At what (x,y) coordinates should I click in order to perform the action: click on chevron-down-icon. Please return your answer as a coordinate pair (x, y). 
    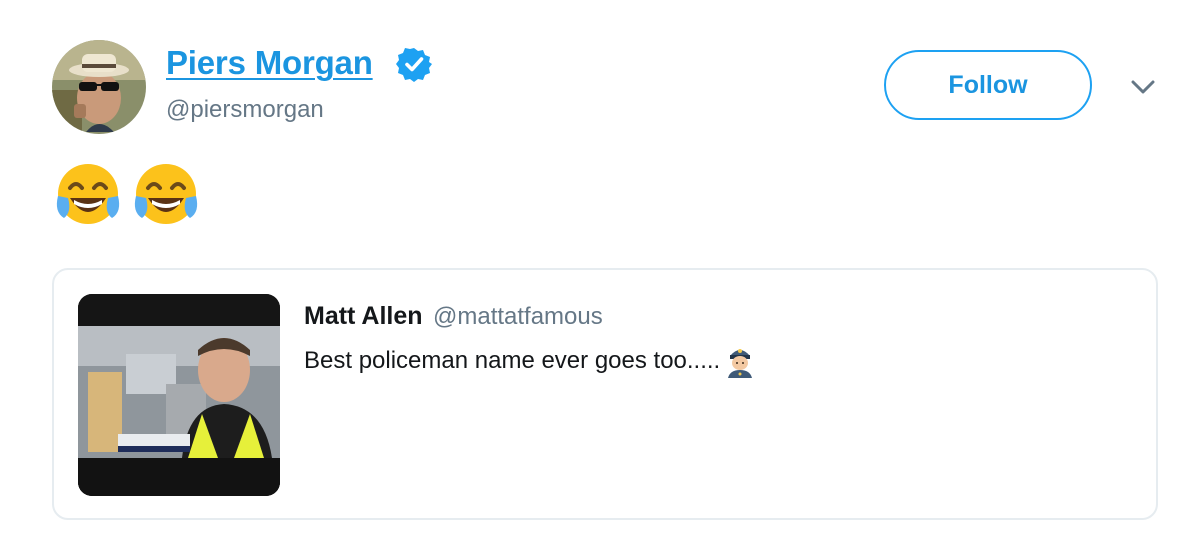
    Looking at the image, I should click on (1143, 87).